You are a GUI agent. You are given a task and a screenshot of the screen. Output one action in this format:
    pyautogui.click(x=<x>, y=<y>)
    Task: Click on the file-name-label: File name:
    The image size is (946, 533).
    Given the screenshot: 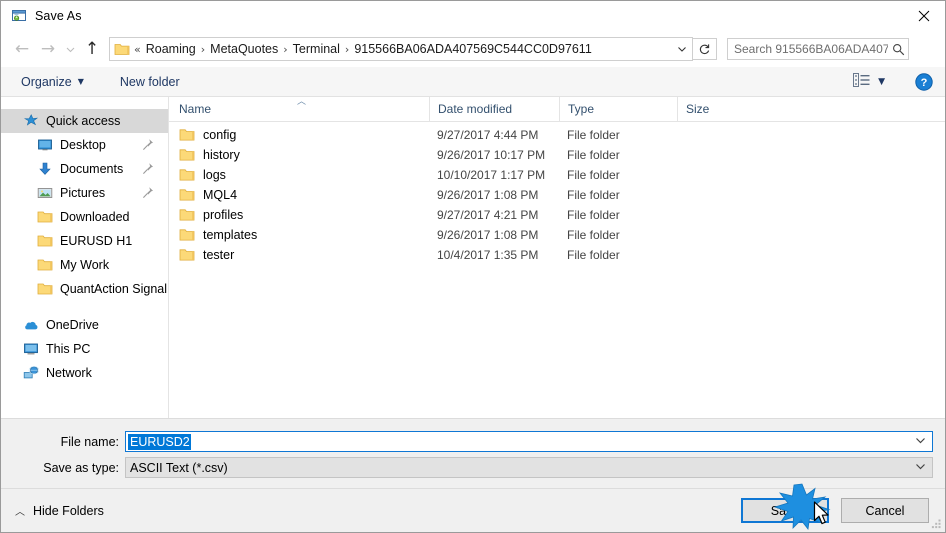 What is the action you would take?
    pyautogui.click(x=89, y=441)
    